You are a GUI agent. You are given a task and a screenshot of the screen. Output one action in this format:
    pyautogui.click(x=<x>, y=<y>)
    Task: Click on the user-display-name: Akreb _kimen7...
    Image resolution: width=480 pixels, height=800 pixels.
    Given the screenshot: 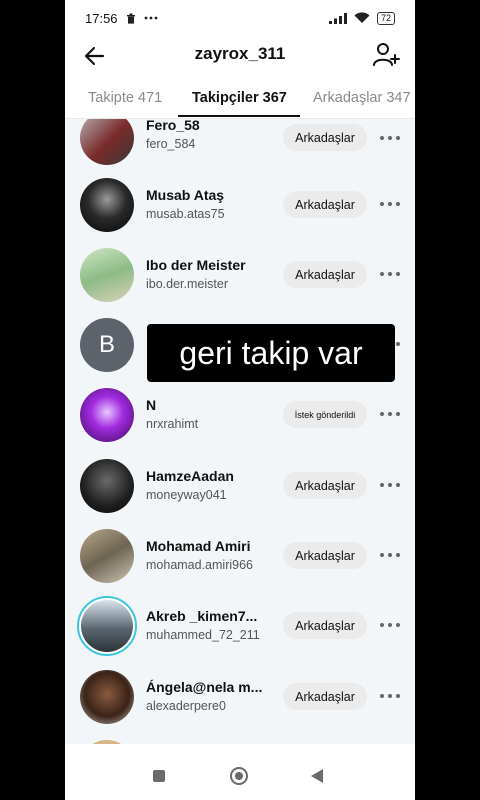 What is the action you would take?
    pyautogui.click(x=202, y=616)
    